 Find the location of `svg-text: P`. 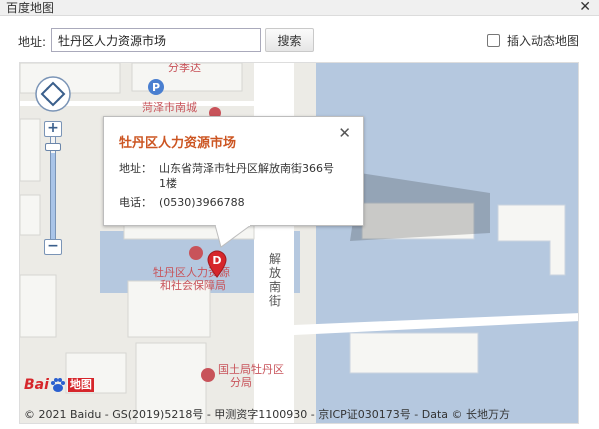

svg-text: P is located at coordinates (156, 87).